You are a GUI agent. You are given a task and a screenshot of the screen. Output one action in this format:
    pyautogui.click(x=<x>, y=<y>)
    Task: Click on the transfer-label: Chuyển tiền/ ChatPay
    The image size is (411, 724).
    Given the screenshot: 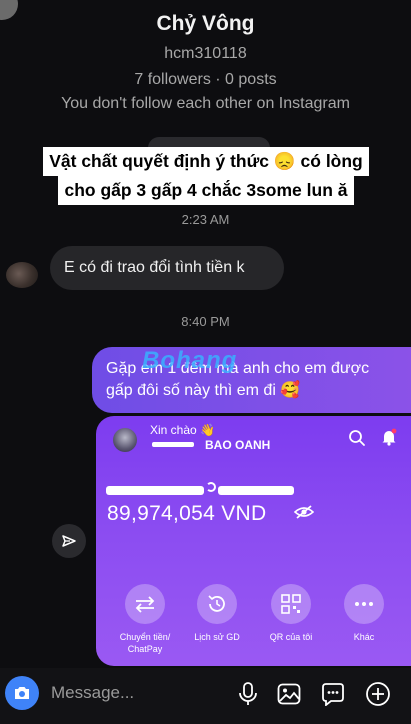 What is the action you would take?
    pyautogui.click(x=145, y=643)
    